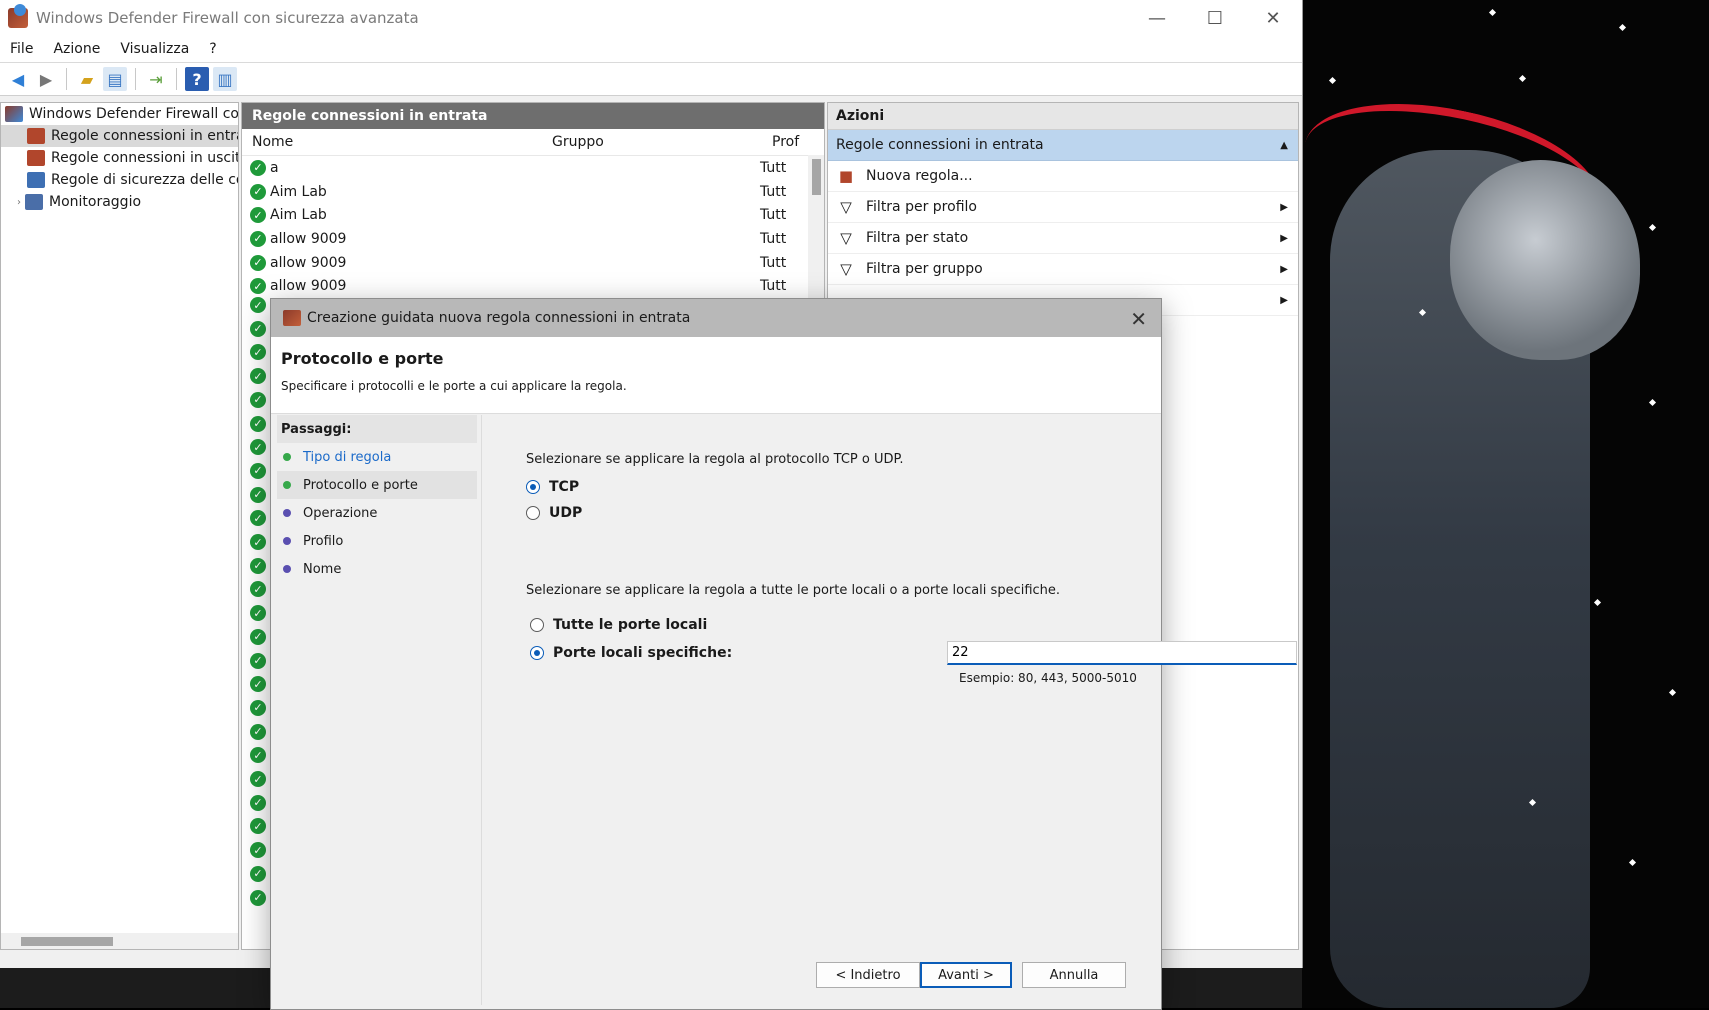  What do you see at coordinates (1284, 145) in the screenshot?
I see `collapse-up-icon: ▲` at bounding box center [1284, 145].